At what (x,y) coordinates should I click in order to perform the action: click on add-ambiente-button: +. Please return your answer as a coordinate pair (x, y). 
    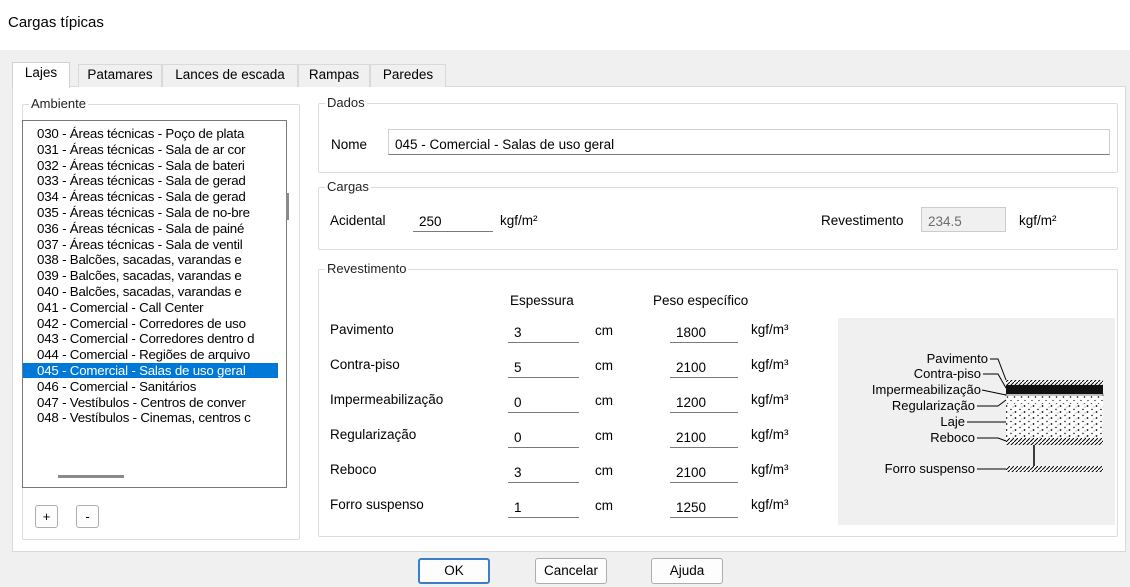
    Looking at the image, I should click on (46, 516).